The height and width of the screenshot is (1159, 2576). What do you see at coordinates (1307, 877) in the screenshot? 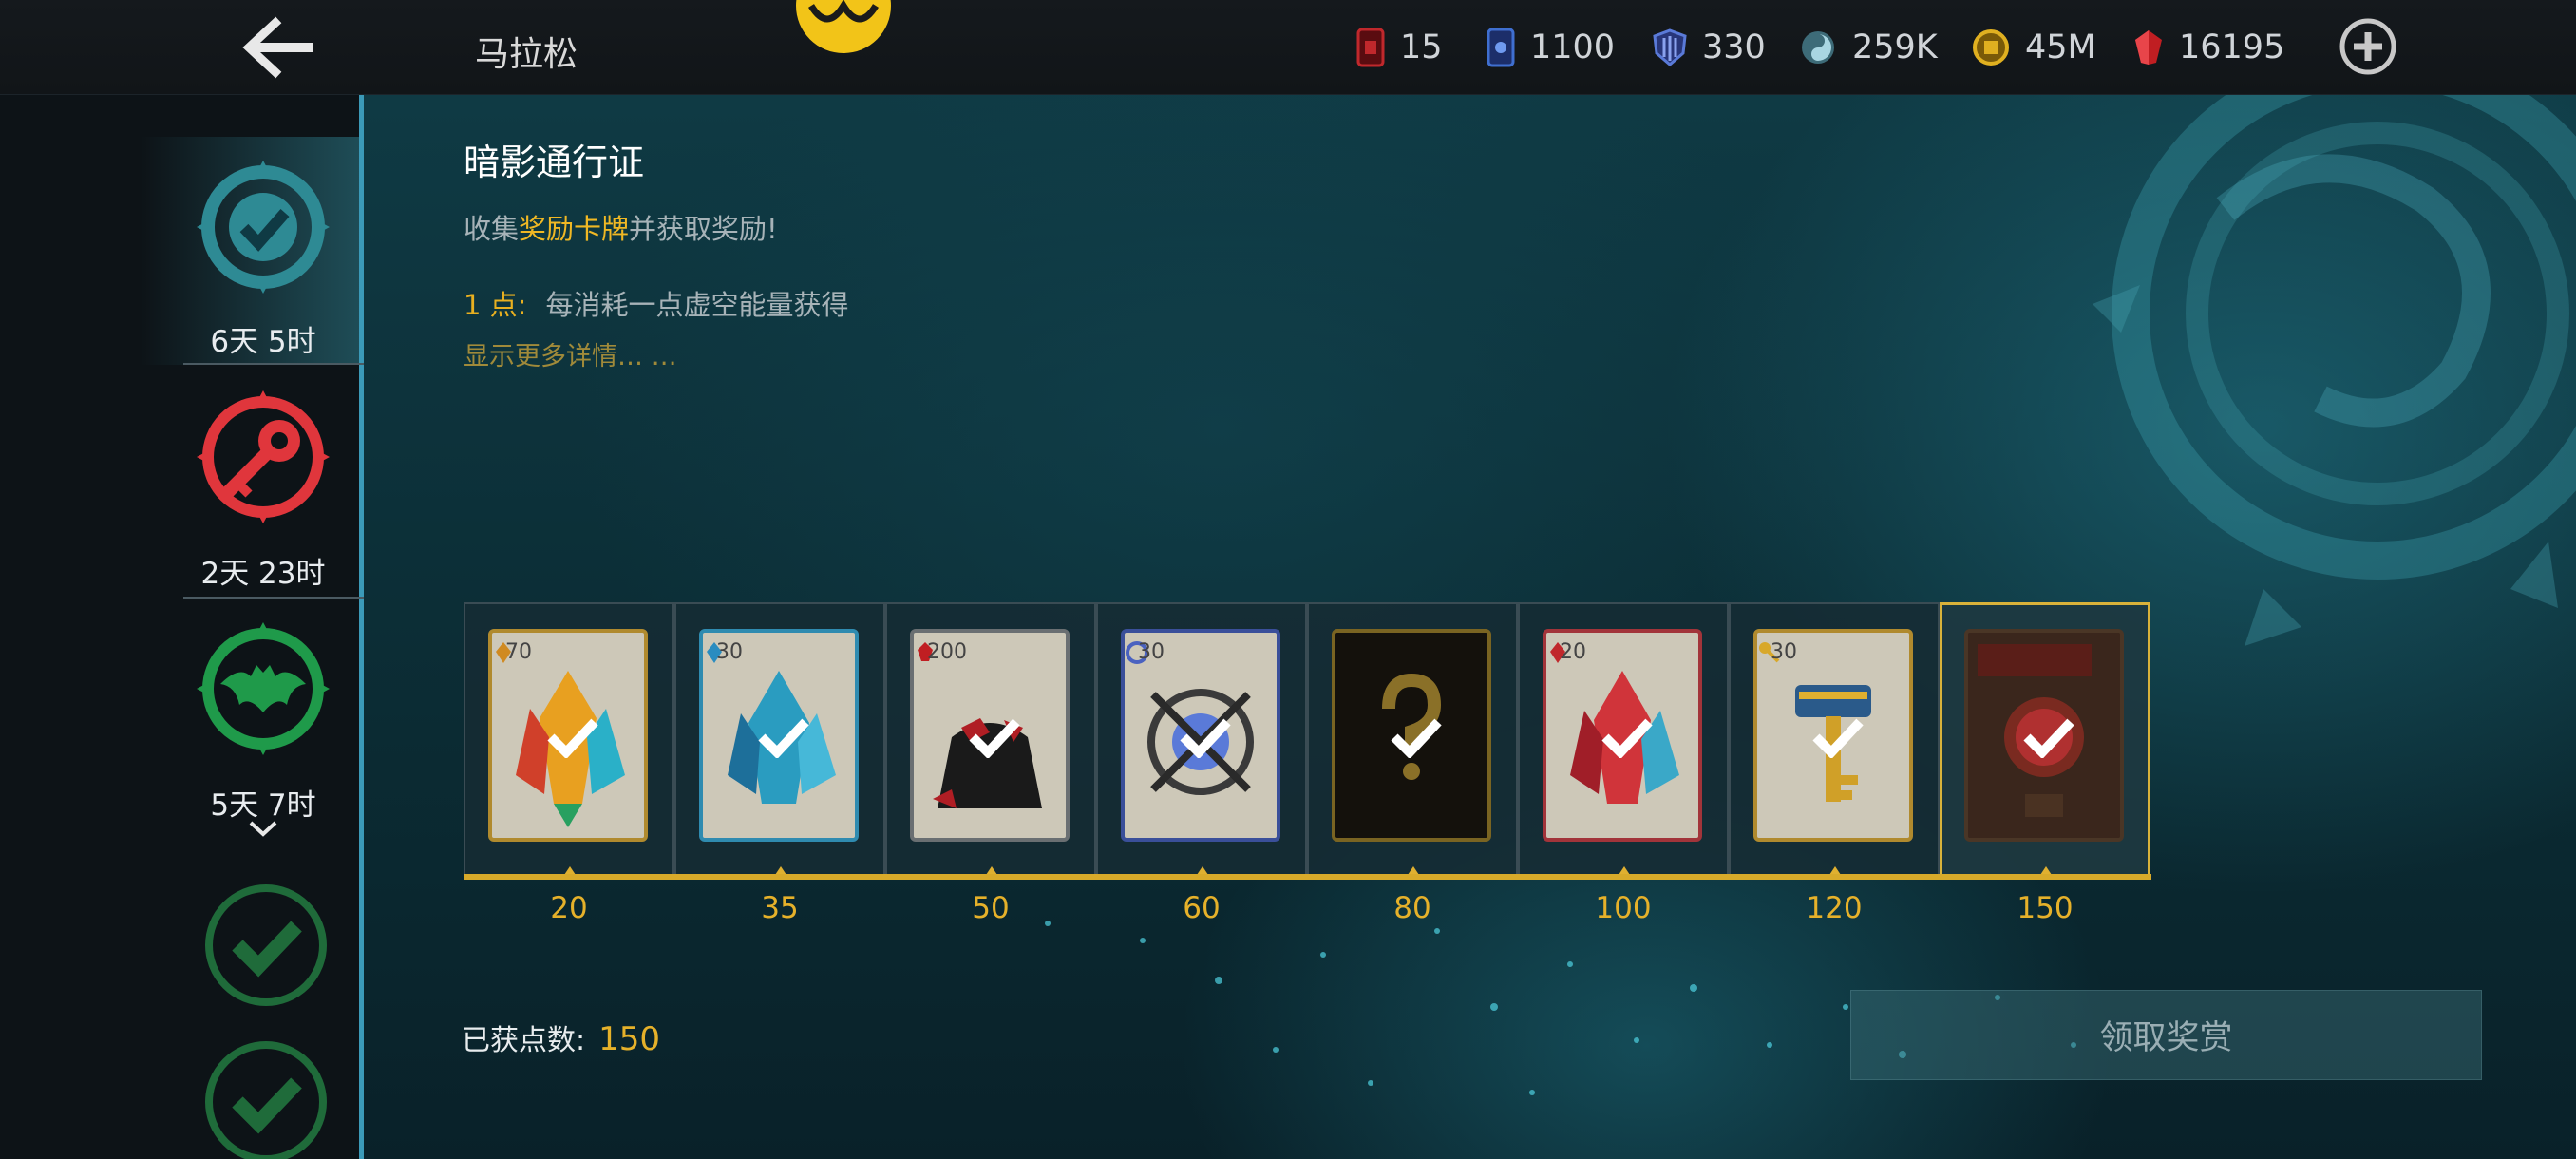
I see `progress-track-bar` at bounding box center [1307, 877].